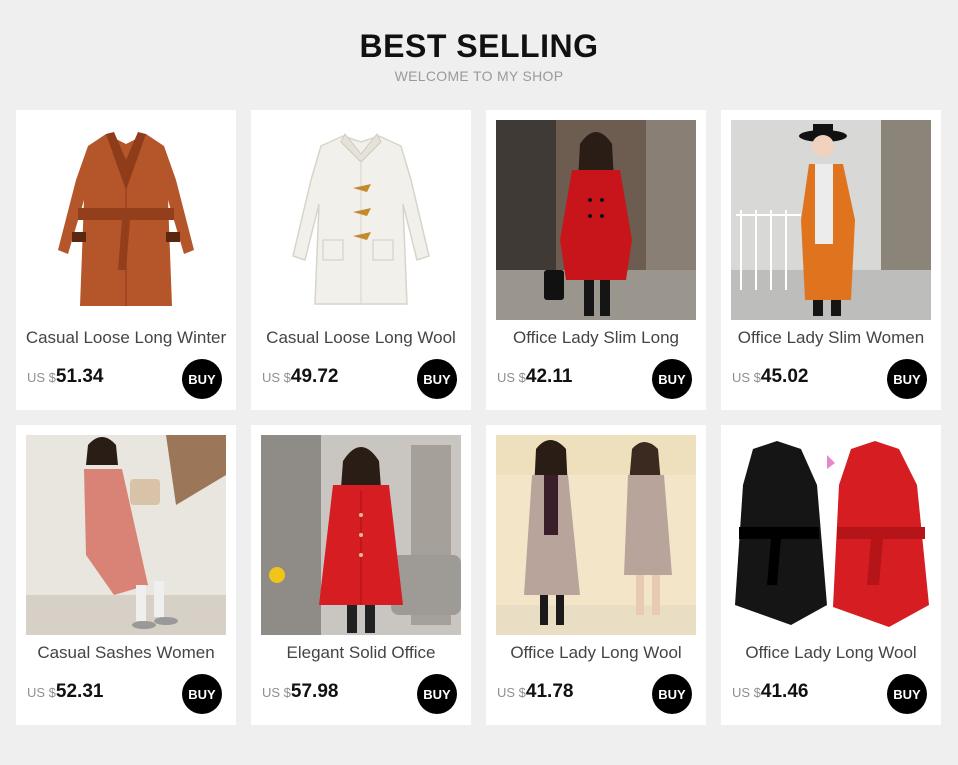 The image size is (958, 765). I want to click on product-card: Office Lady Slim Long US $42.11 BUY, so click(596, 260).